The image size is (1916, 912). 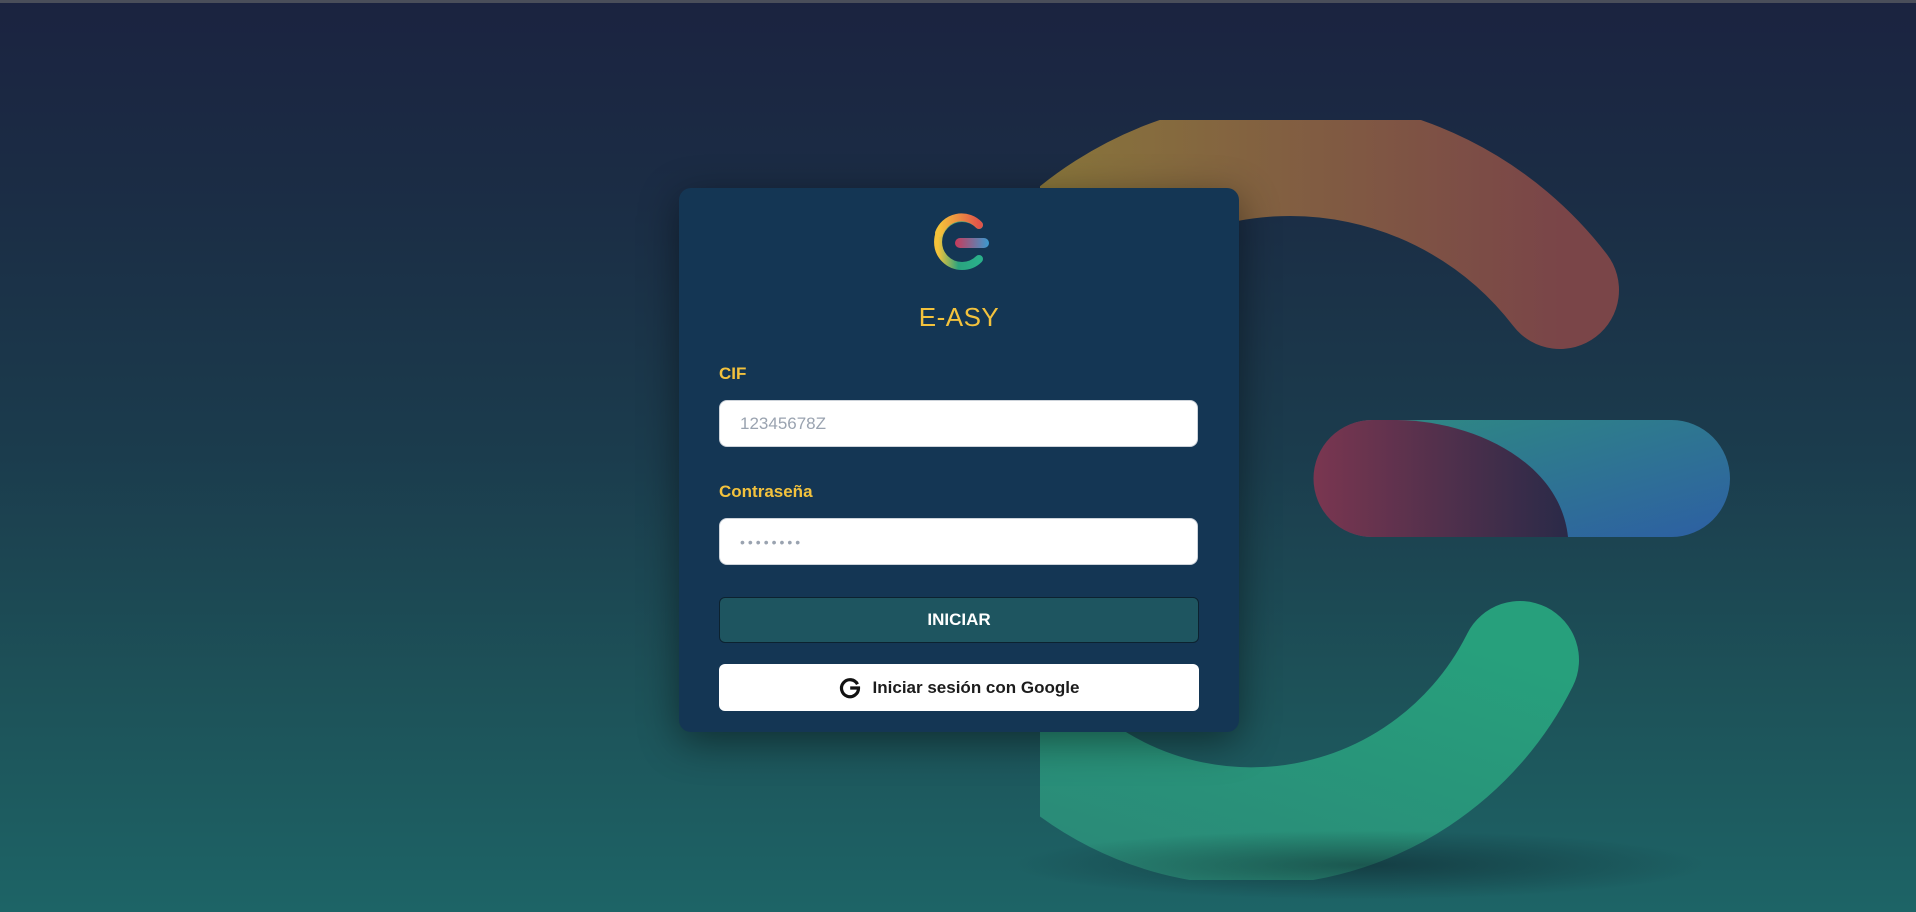 I want to click on easy-g-logo-icon, so click(x=961, y=241).